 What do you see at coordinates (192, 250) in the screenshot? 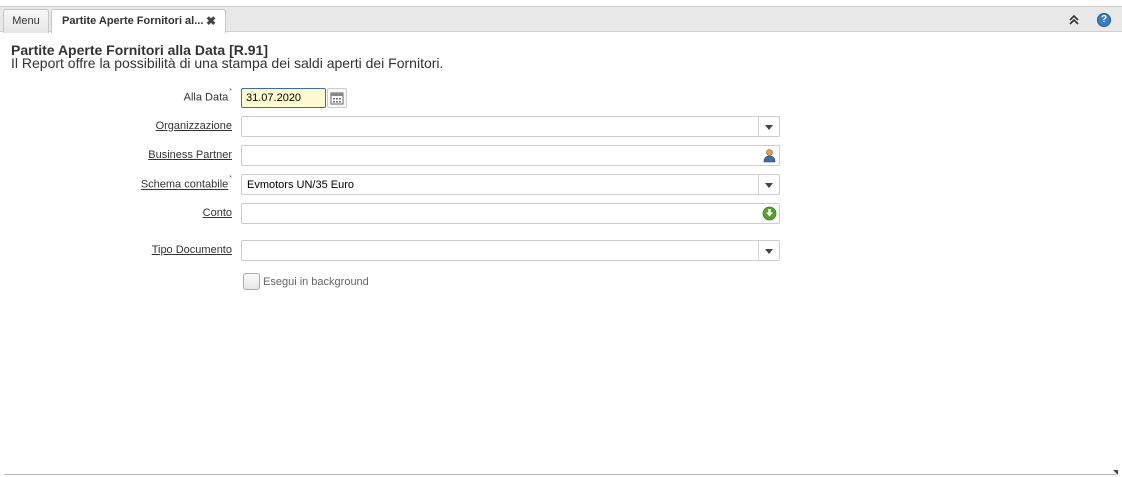
I see `tipo-documento-label: Tipo Documento` at bounding box center [192, 250].